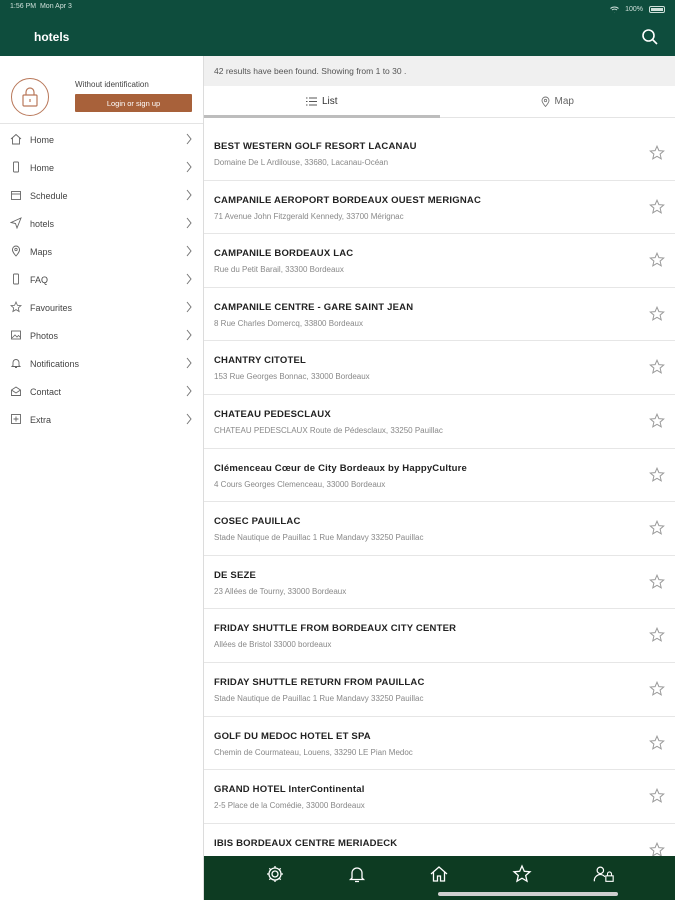 The height and width of the screenshot is (900, 675). I want to click on sidebar-item-hotels: hotels, so click(101, 224).